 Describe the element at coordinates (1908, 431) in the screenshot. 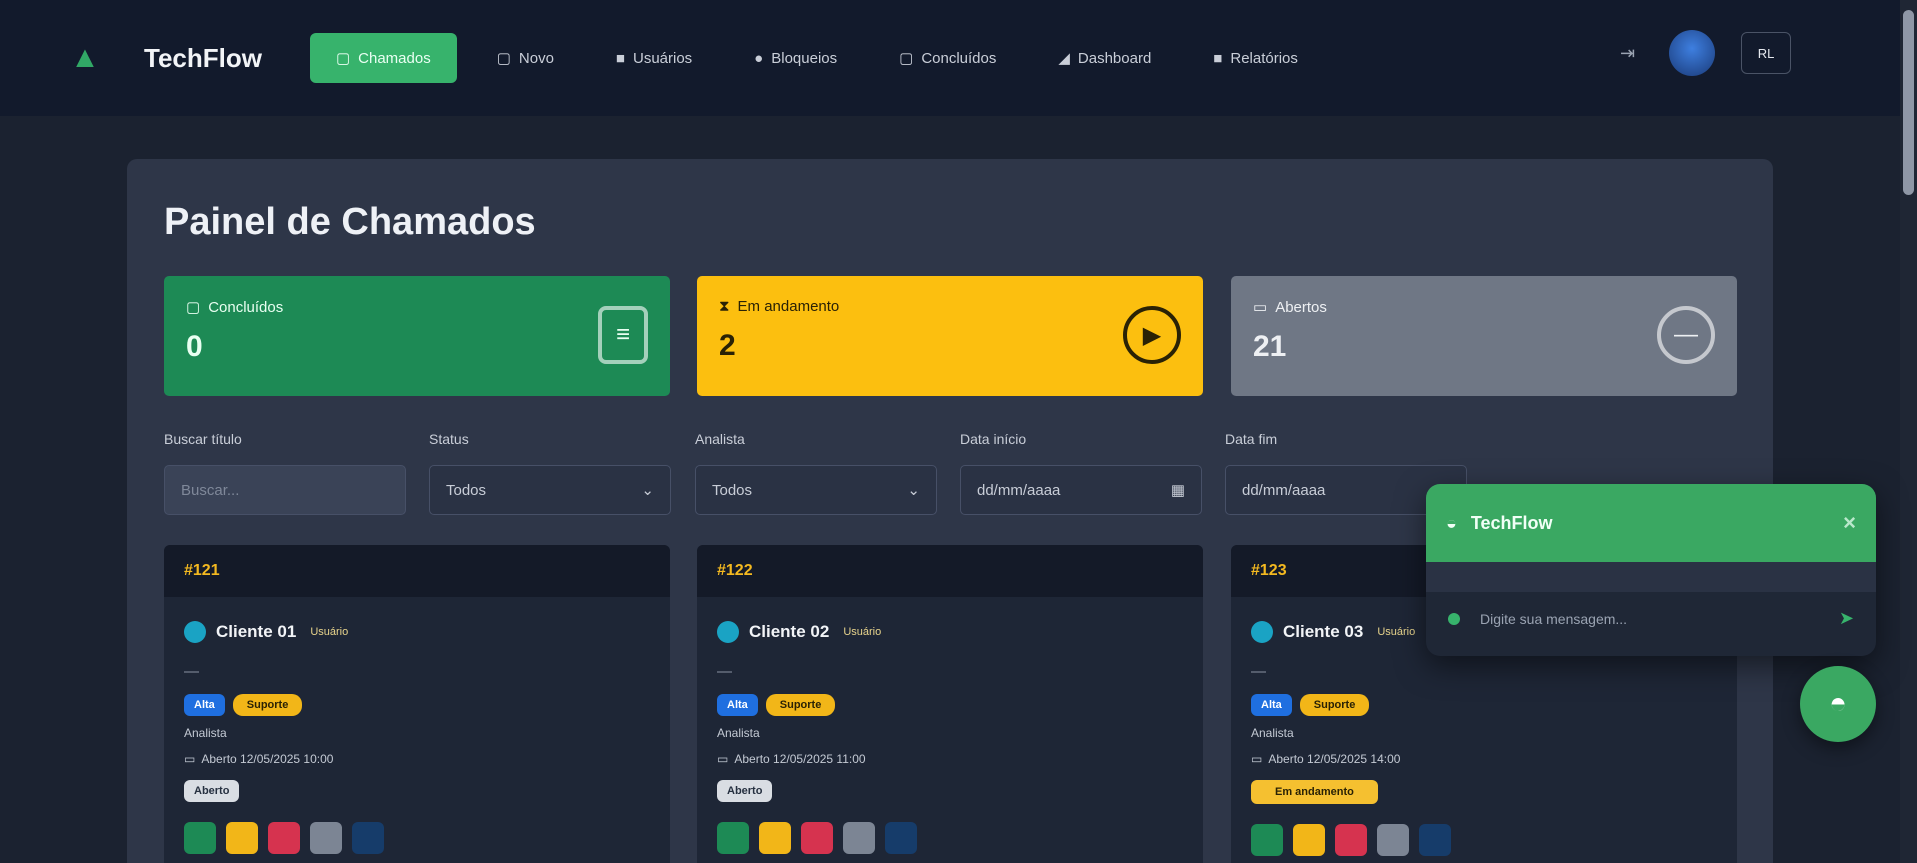

I see `page-scrollbar` at that location.